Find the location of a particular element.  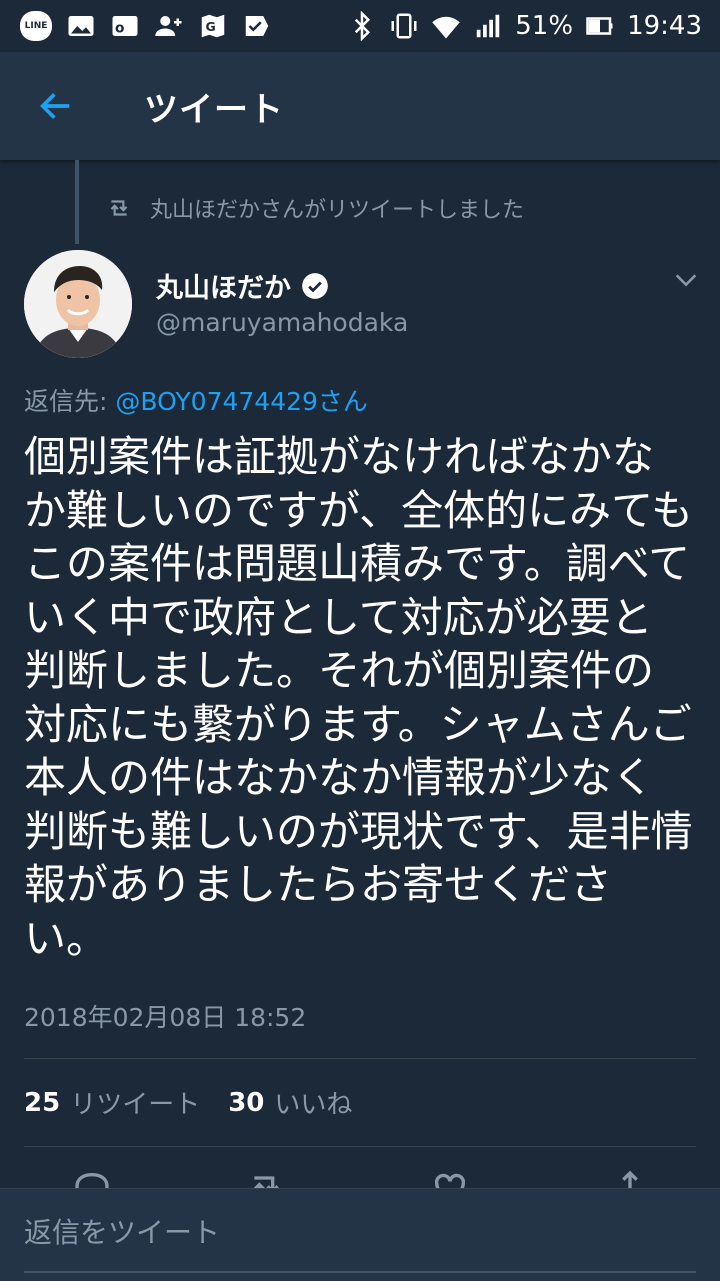

retweet-action-icon is located at coordinates (266, 1178).